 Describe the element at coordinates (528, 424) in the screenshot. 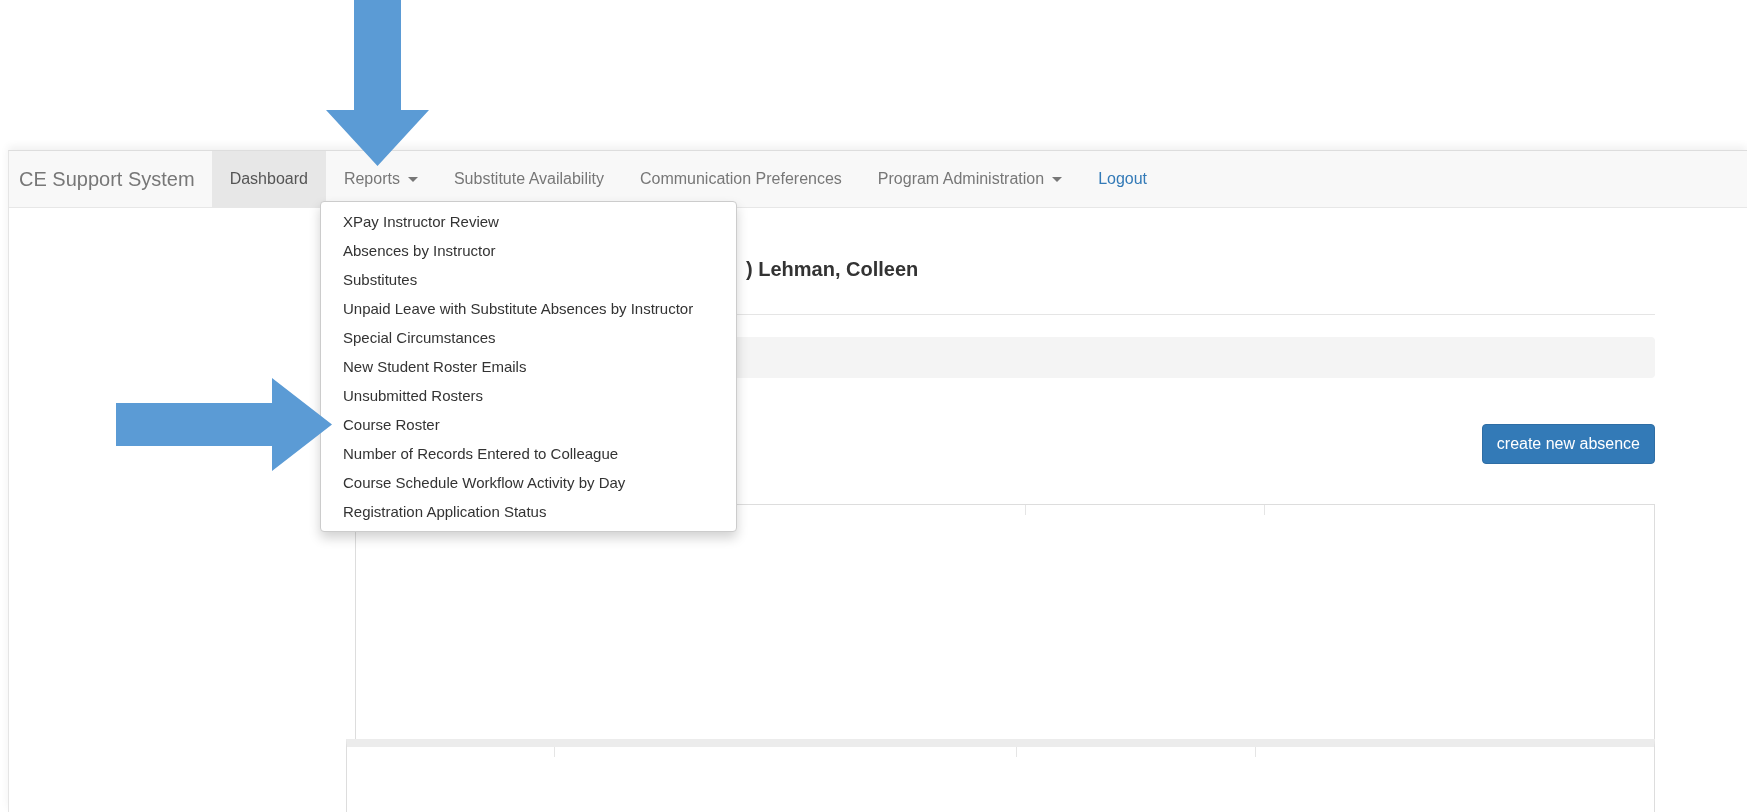

I see `menu-item: Course Roster` at that location.